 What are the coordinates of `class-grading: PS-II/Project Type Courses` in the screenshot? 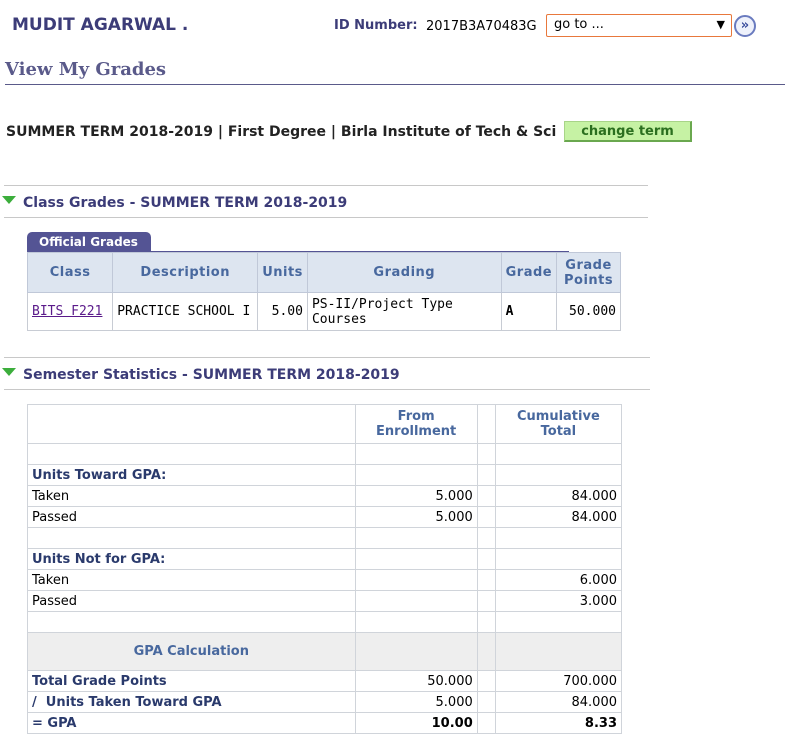 It's located at (404, 311).